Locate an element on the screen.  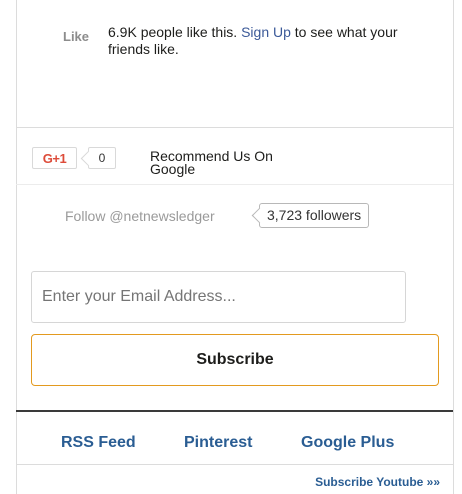
google-plus-icon: G+1 is located at coordinates (54, 158).